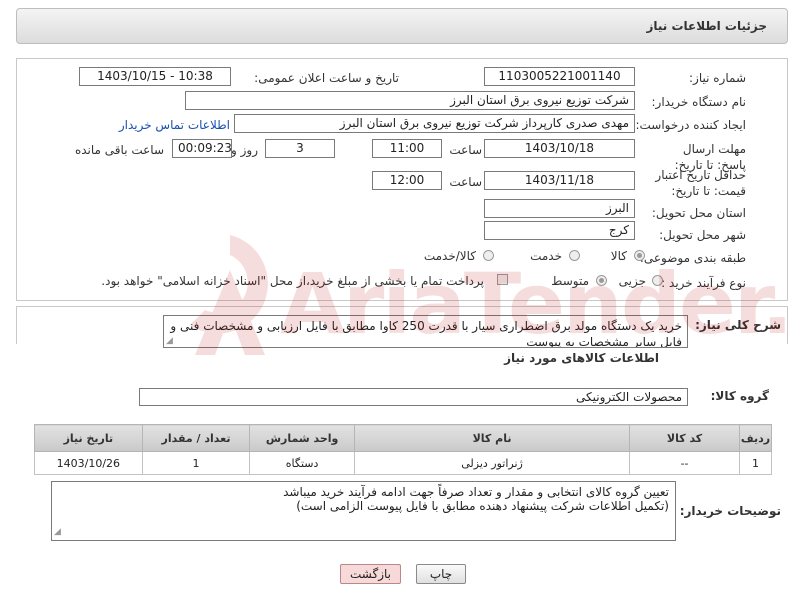  What do you see at coordinates (559, 208) in the screenshot?
I see `province-field: البرز` at bounding box center [559, 208].